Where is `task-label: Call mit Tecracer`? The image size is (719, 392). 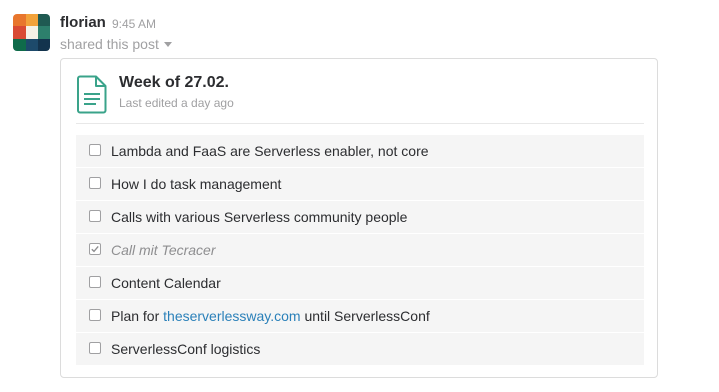
task-label: Call mit Tecracer is located at coordinates (163, 250).